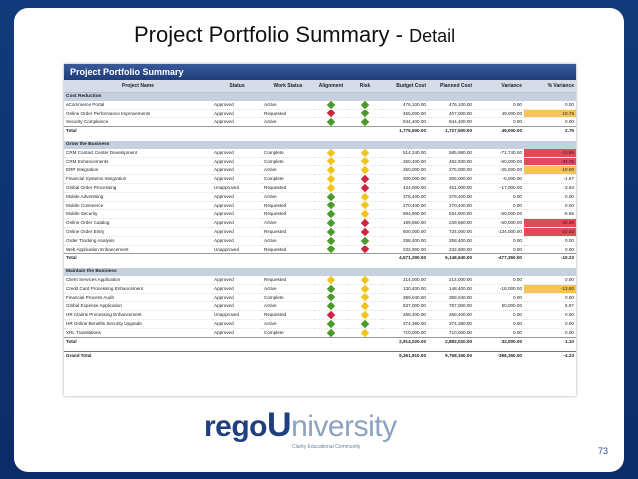  What do you see at coordinates (451, 162) in the screenshot?
I see `planned-cost: 482,930.00` at bounding box center [451, 162].